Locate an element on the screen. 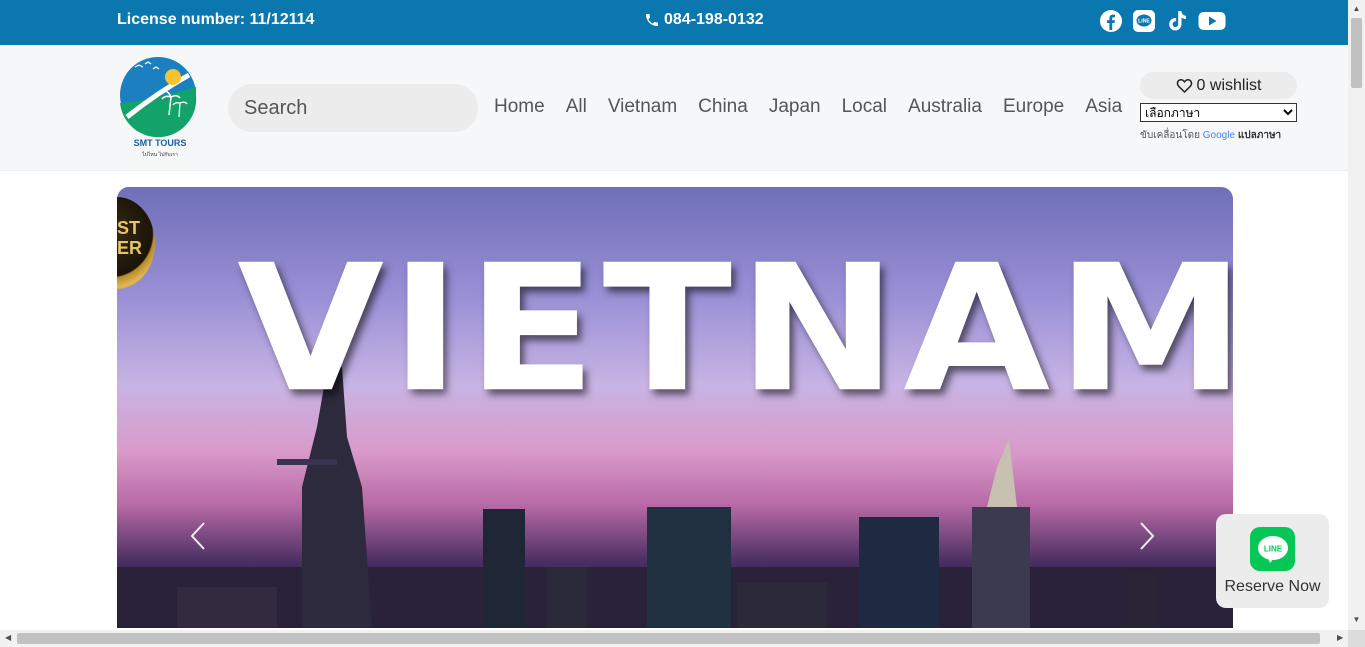  line-icon: LINE is located at coordinates (1144, 21).